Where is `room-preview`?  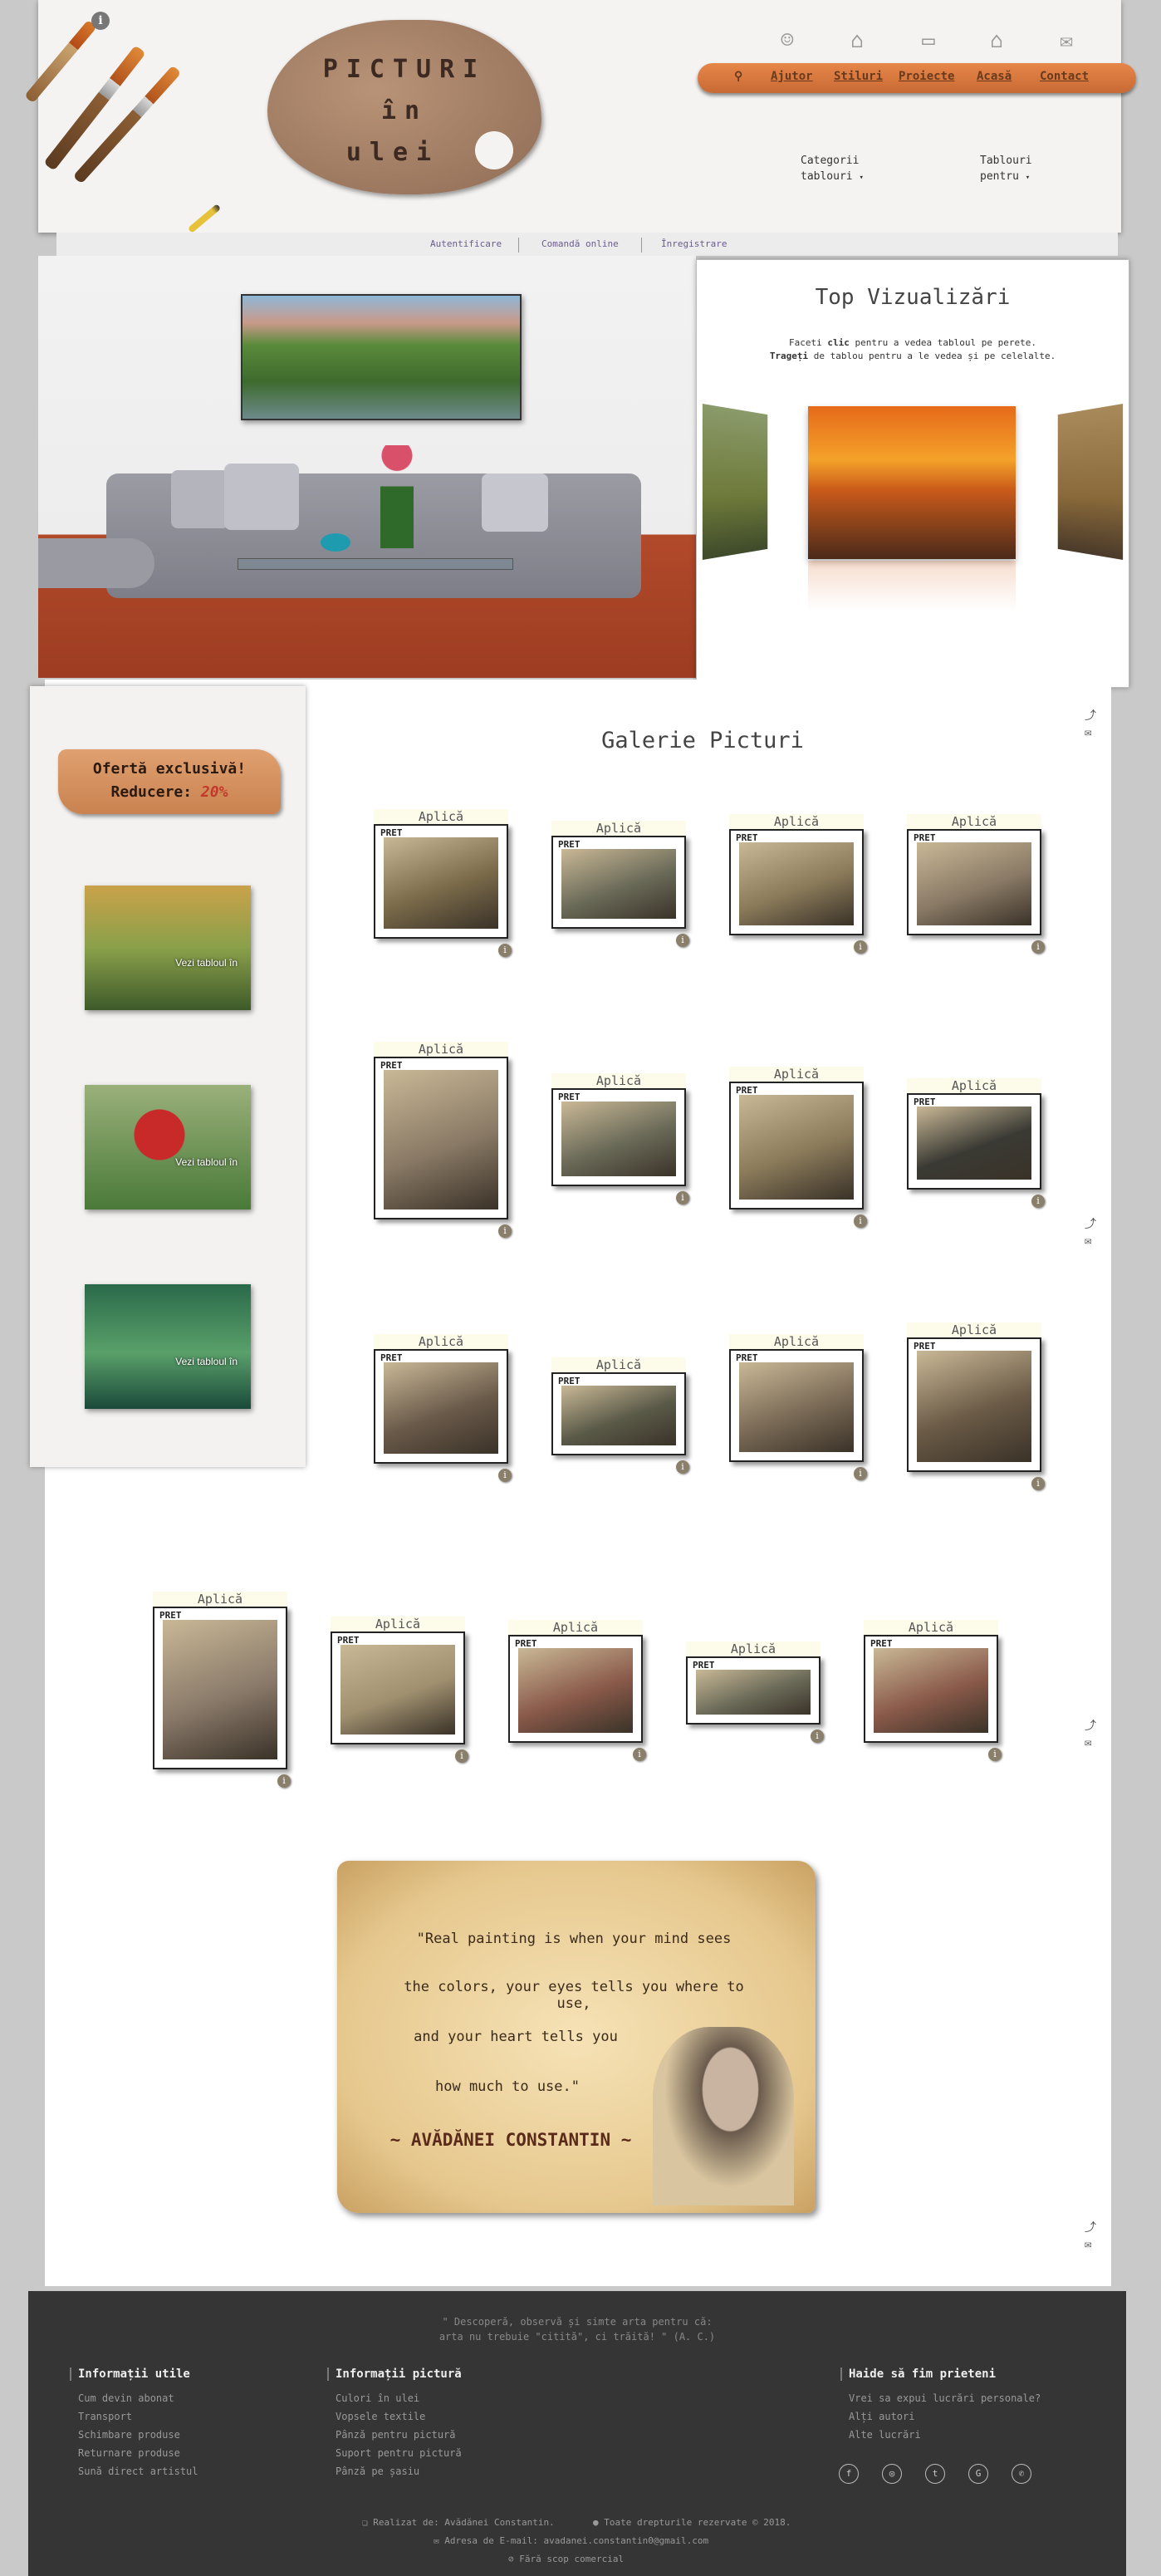 room-preview is located at coordinates (367, 467).